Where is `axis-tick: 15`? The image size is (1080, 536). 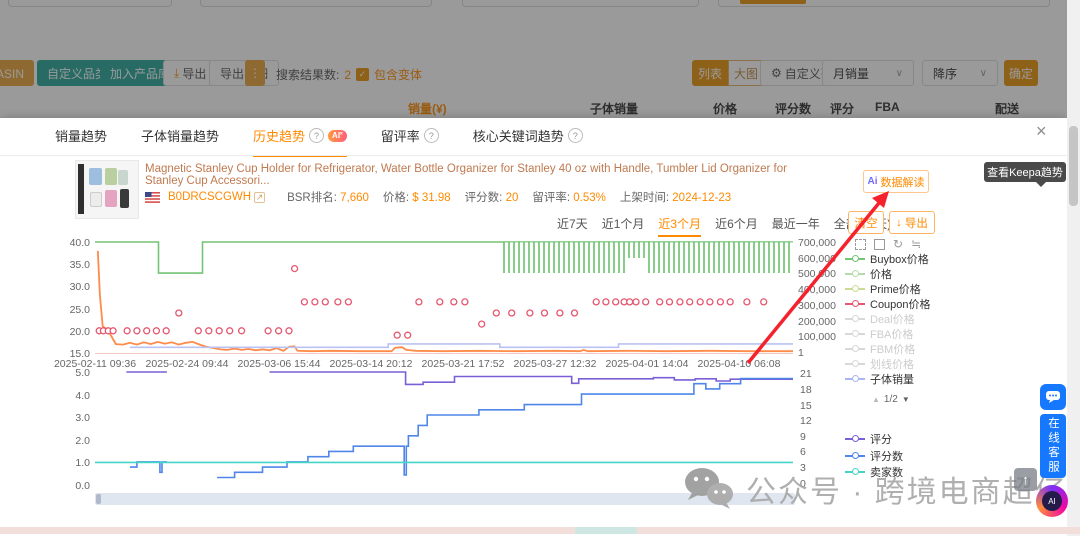 axis-tick: 15 is located at coordinates (806, 405).